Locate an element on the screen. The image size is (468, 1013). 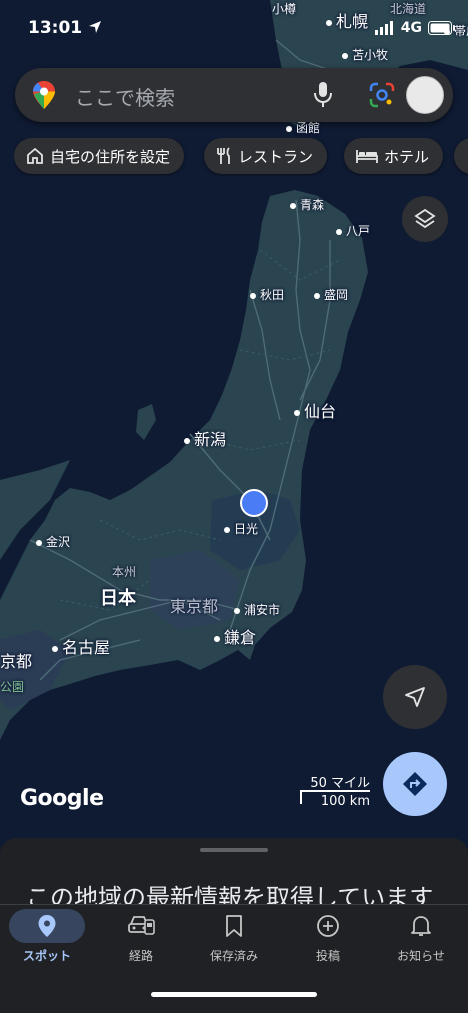
location-arrow-icon is located at coordinates (95, 27).